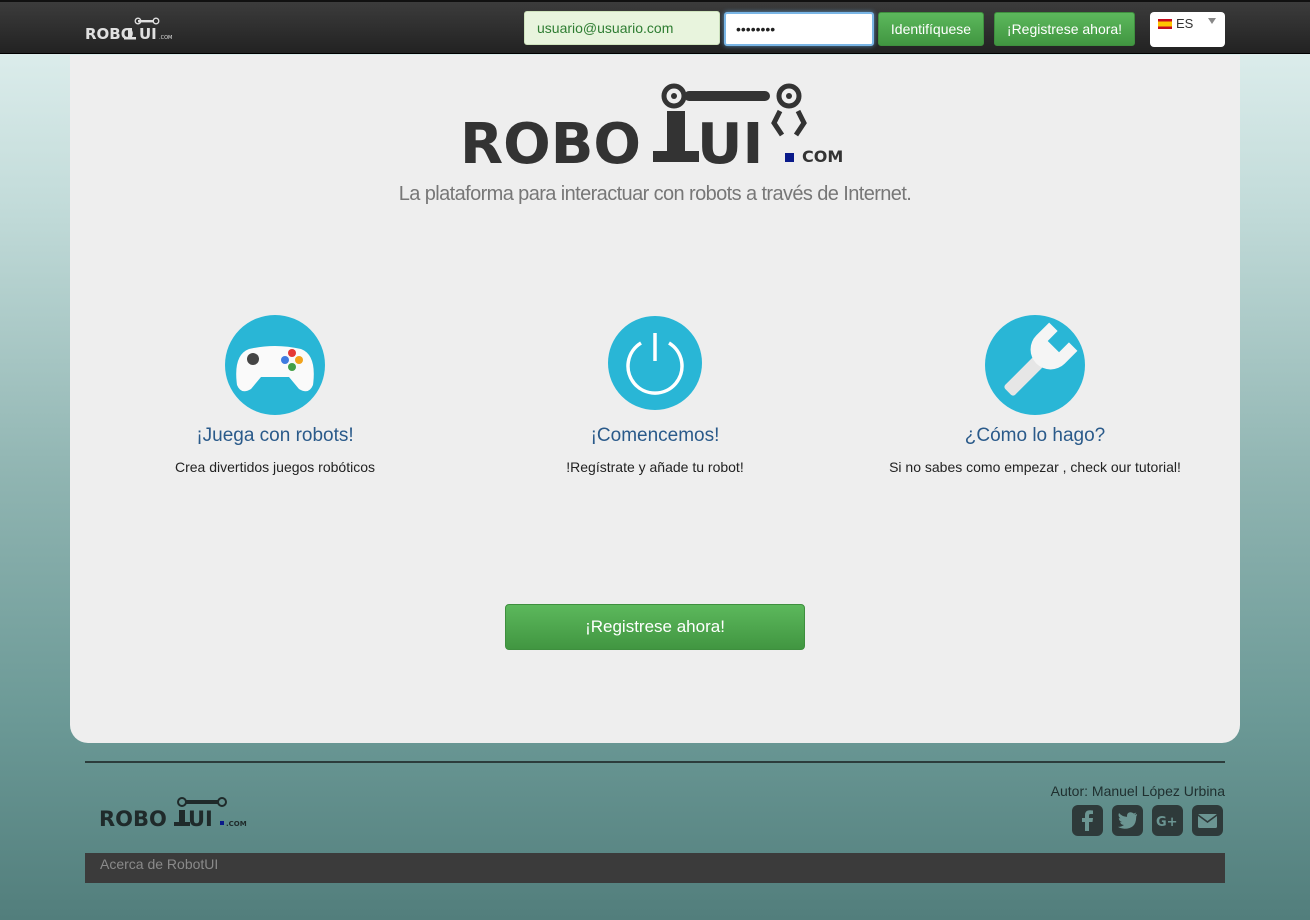  Describe the element at coordinates (1087, 820) in the screenshot. I see `facebook-icon` at that location.